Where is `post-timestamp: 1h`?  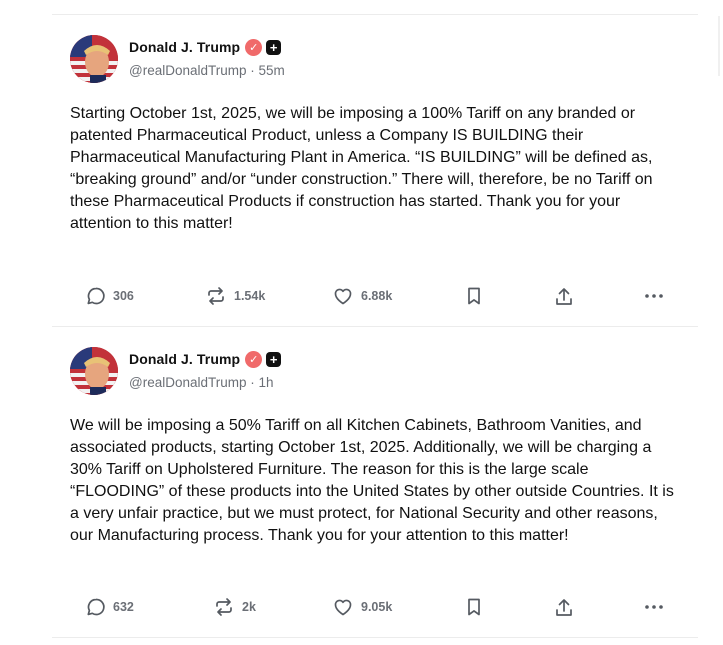
post-timestamp: 1h is located at coordinates (266, 382).